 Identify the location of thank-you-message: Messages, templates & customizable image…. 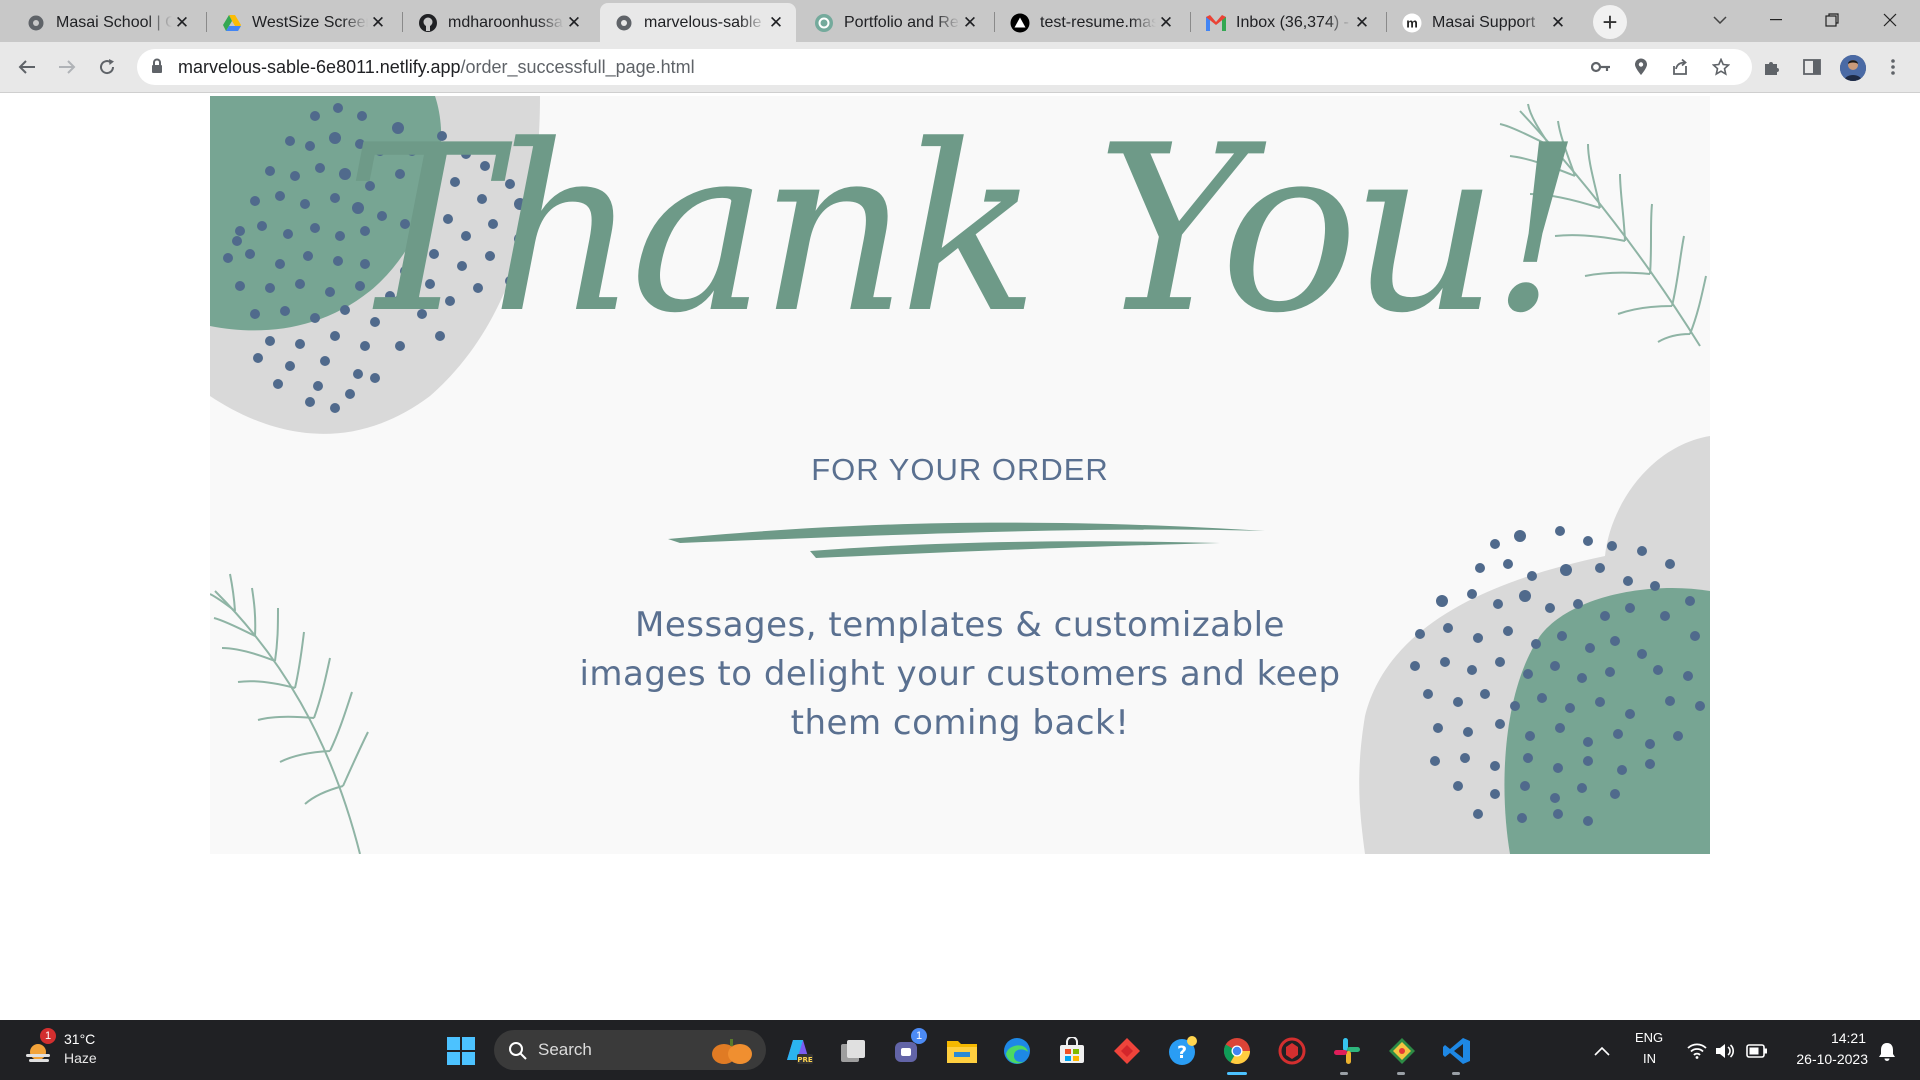
(960, 674).